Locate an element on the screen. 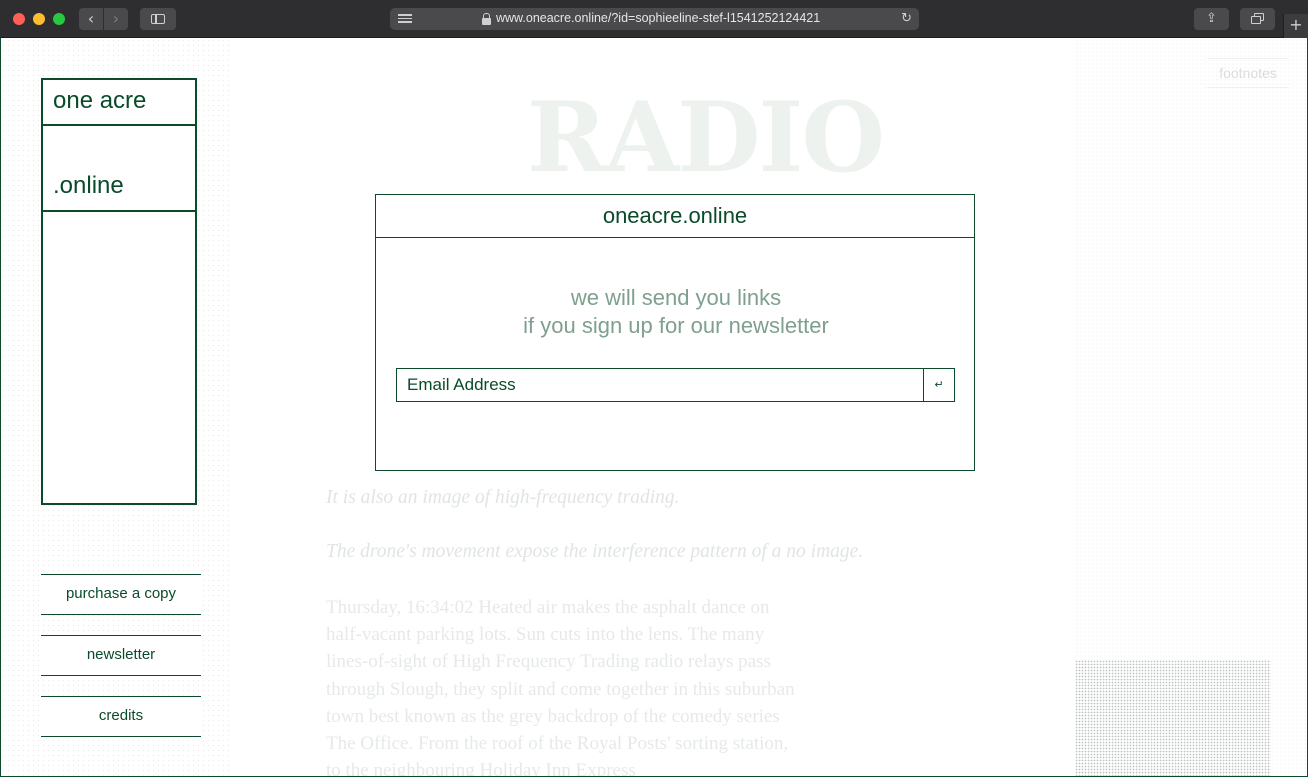 The width and height of the screenshot is (1308, 777). submit-button: ↵ is located at coordinates (938, 385).